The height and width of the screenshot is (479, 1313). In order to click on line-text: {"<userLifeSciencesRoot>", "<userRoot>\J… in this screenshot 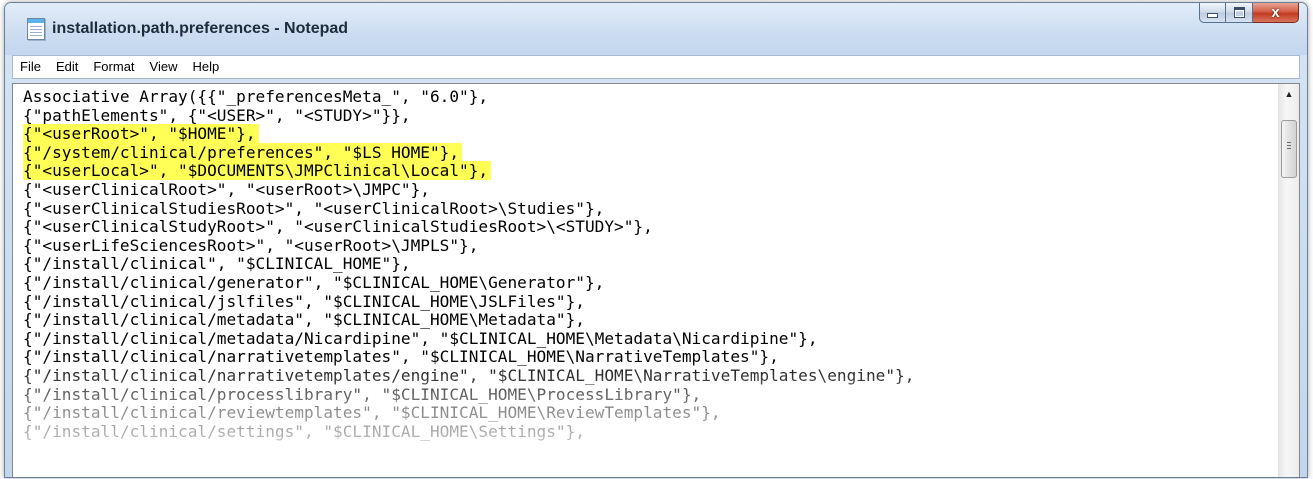, I will do `click(251, 245)`.